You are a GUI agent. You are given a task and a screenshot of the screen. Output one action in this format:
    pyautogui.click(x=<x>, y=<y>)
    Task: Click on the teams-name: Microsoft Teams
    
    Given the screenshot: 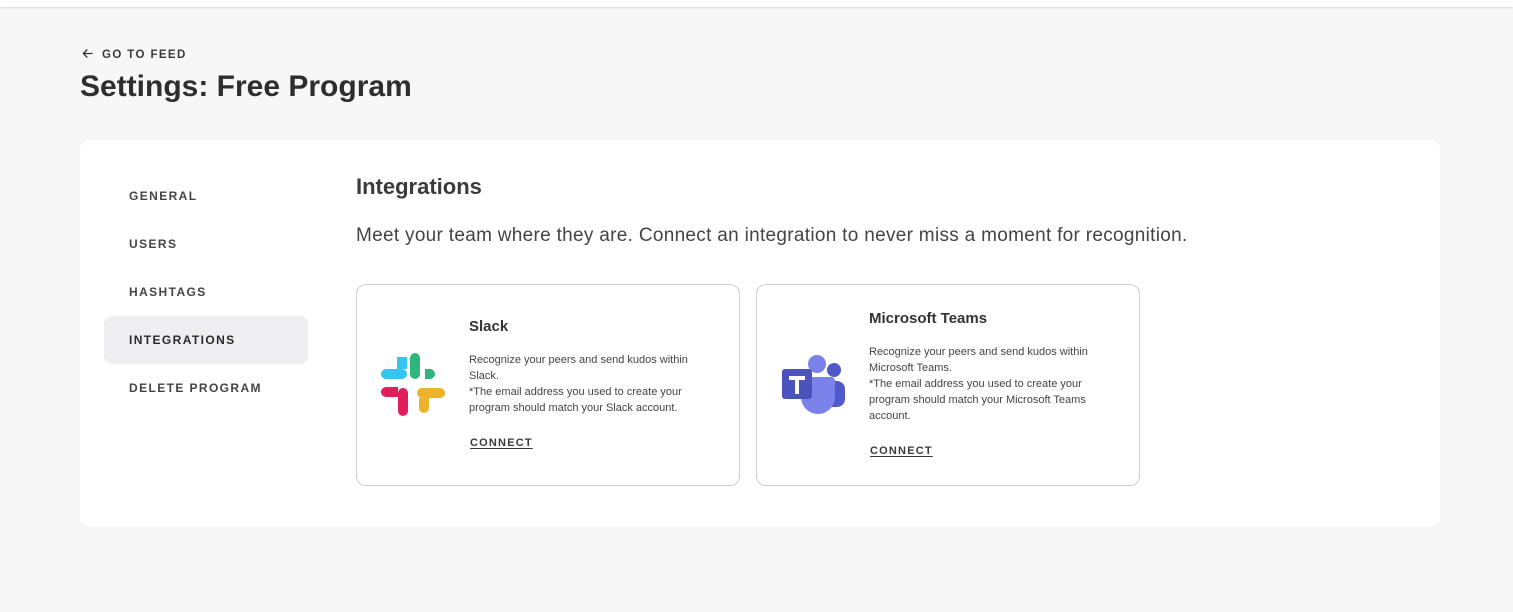 What is the action you would take?
    pyautogui.click(x=928, y=318)
    